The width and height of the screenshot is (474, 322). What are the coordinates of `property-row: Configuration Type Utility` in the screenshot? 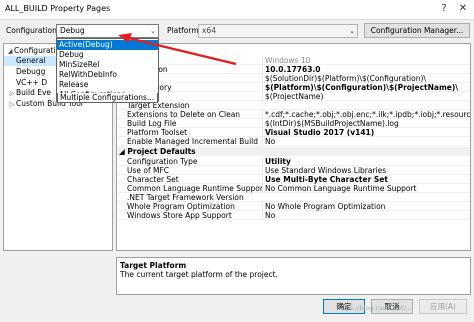 It's located at (293, 161).